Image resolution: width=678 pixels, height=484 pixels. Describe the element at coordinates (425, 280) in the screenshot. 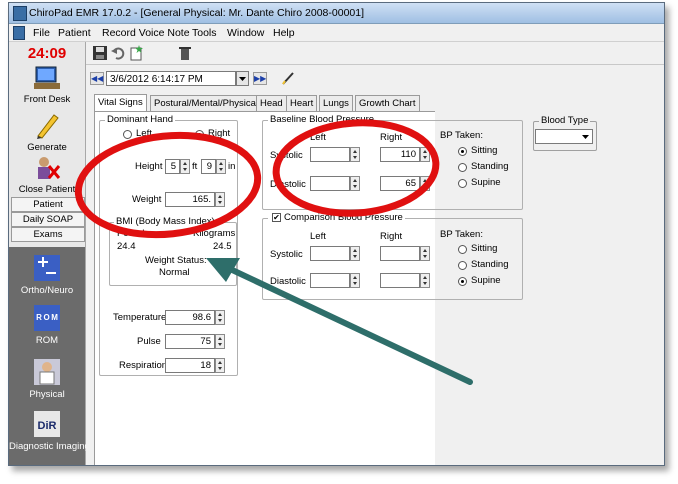

I see `comparison-right-diastolic-stepper` at that location.